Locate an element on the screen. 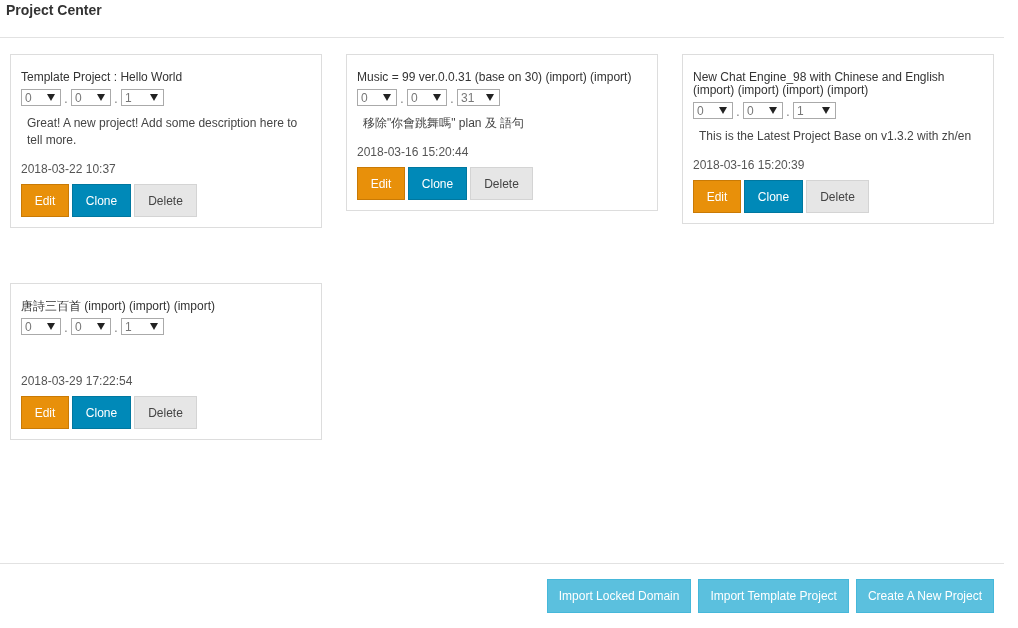 This screenshot has height=628, width=1018. project-description: Great! A new project! Add some description here to tell more. is located at coordinates (162, 132).